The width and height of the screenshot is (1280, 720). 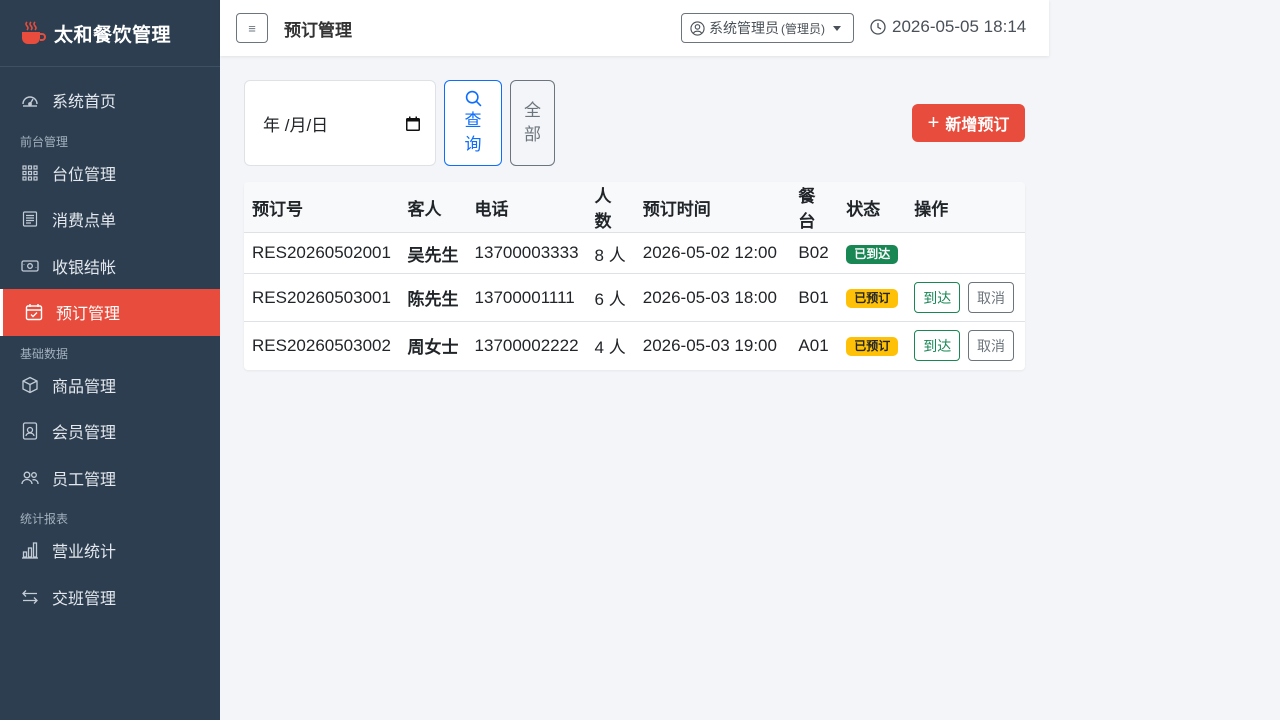 What do you see at coordinates (30, 431) in the screenshot?
I see `member-card-icon` at bounding box center [30, 431].